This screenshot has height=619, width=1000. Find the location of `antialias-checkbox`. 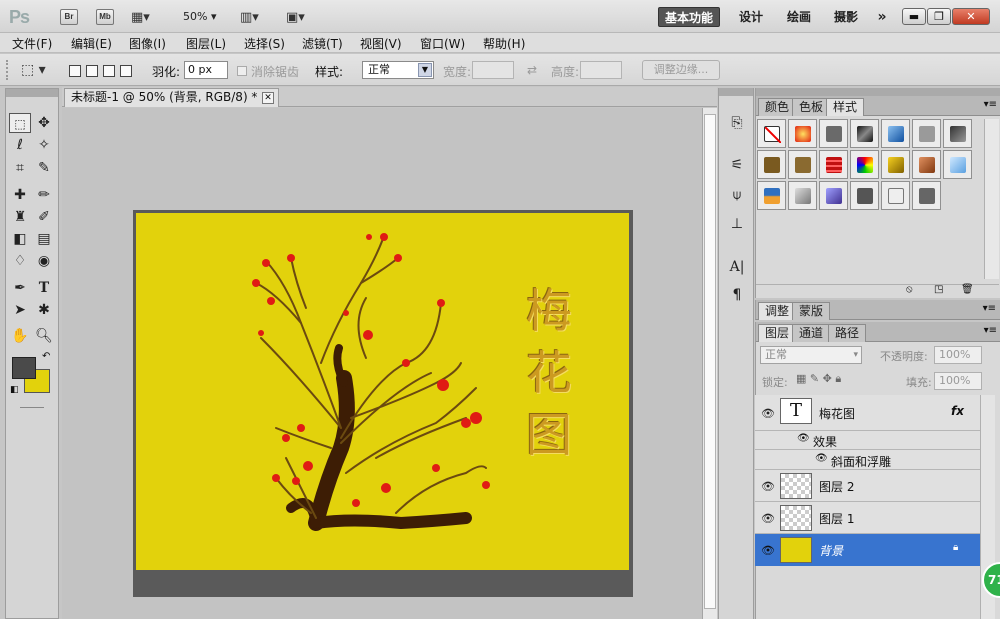

antialias-checkbox is located at coordinates (242, 71).